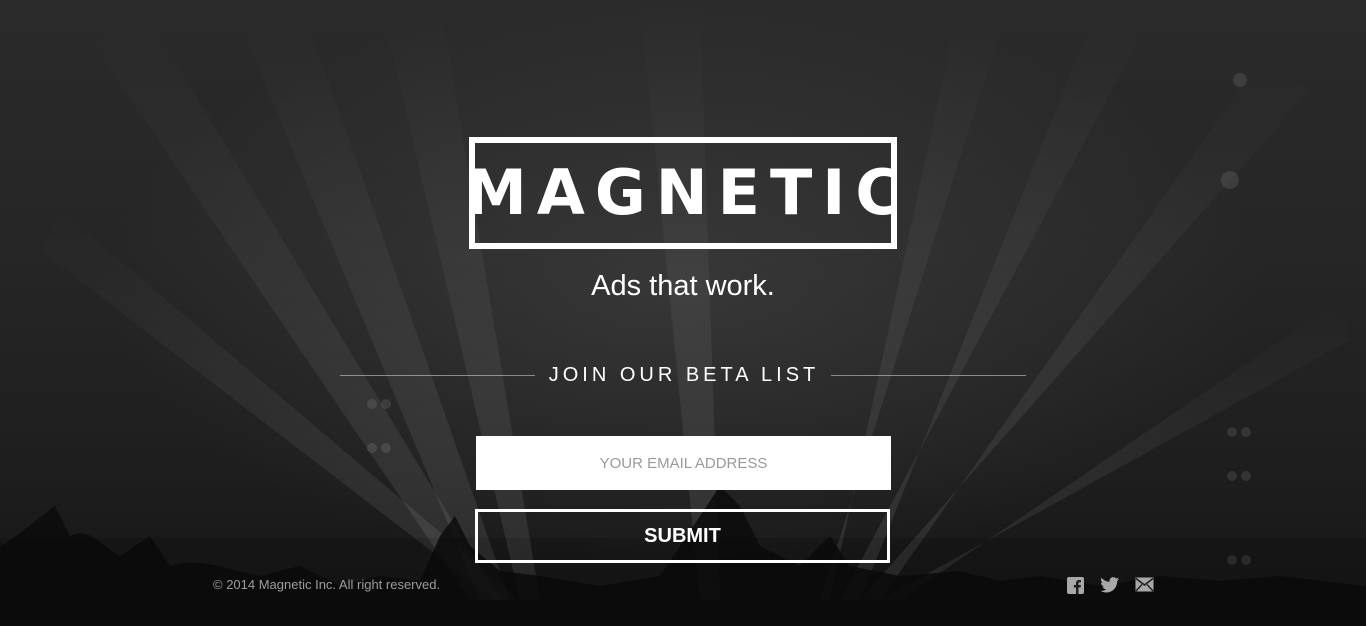 The height and width of the screenshot is (626, 1366). What do you see at coordinates (683, 286) in the screenshot?
I see `tagline: Ads that work.` at bounding box center [683, 286].